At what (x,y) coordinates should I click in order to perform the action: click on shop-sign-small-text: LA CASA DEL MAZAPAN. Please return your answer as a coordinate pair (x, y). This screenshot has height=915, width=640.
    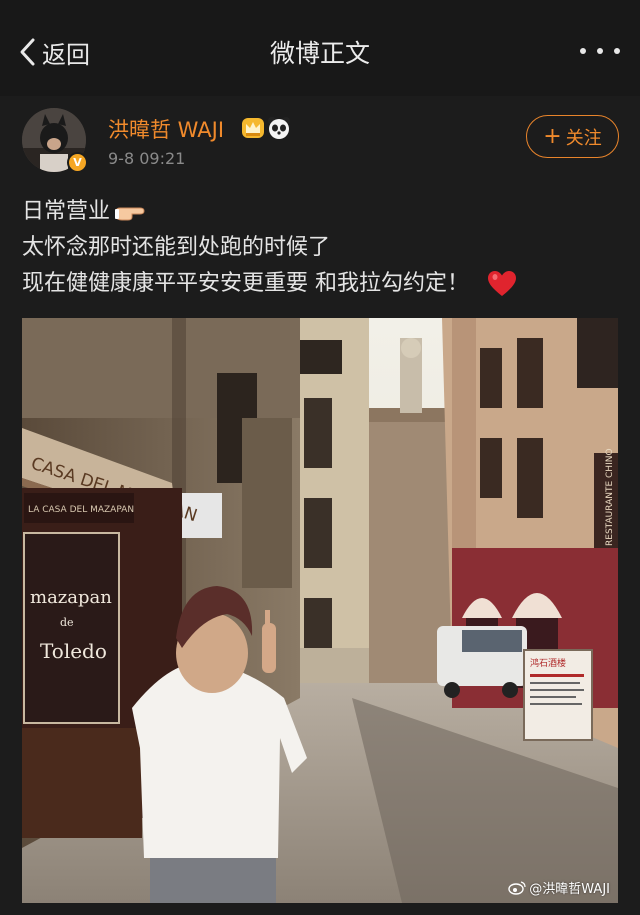
    Looking at the image, I should click on (81, 510).